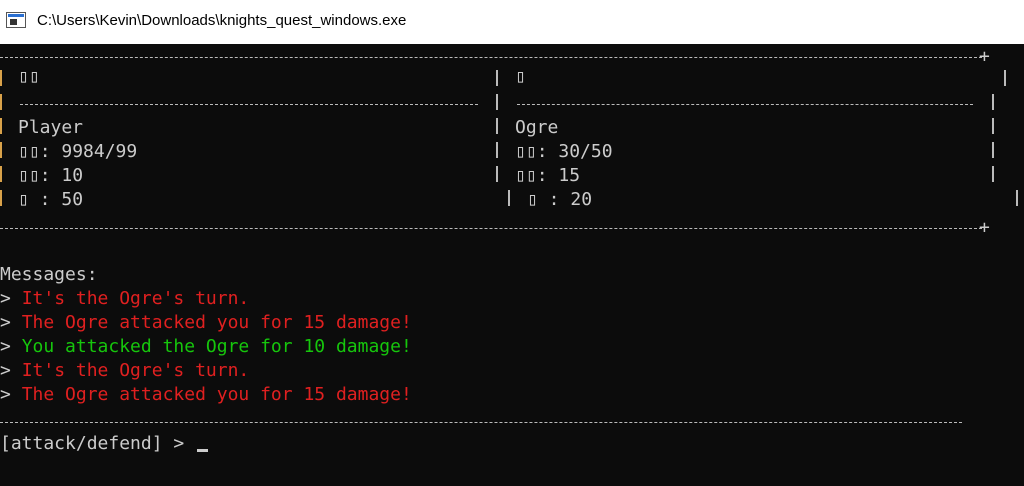 This screenshot has height=486, width=1024. Describe the element at coordinates (532, 199) in the screenshot. I see `enemy-defense-label: ▯` at that location.